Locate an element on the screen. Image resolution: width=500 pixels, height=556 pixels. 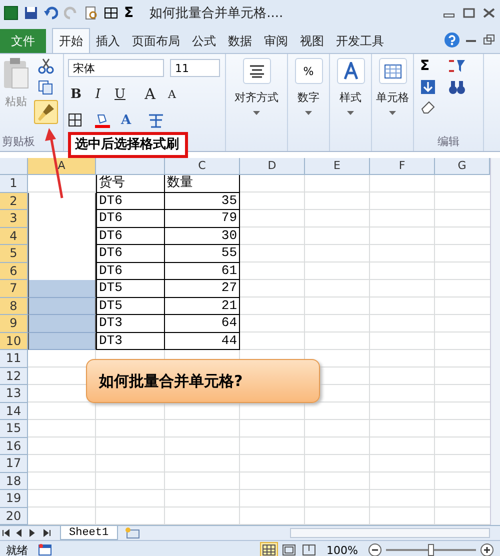
fill-color-icon is located at coordinates (103, 120).